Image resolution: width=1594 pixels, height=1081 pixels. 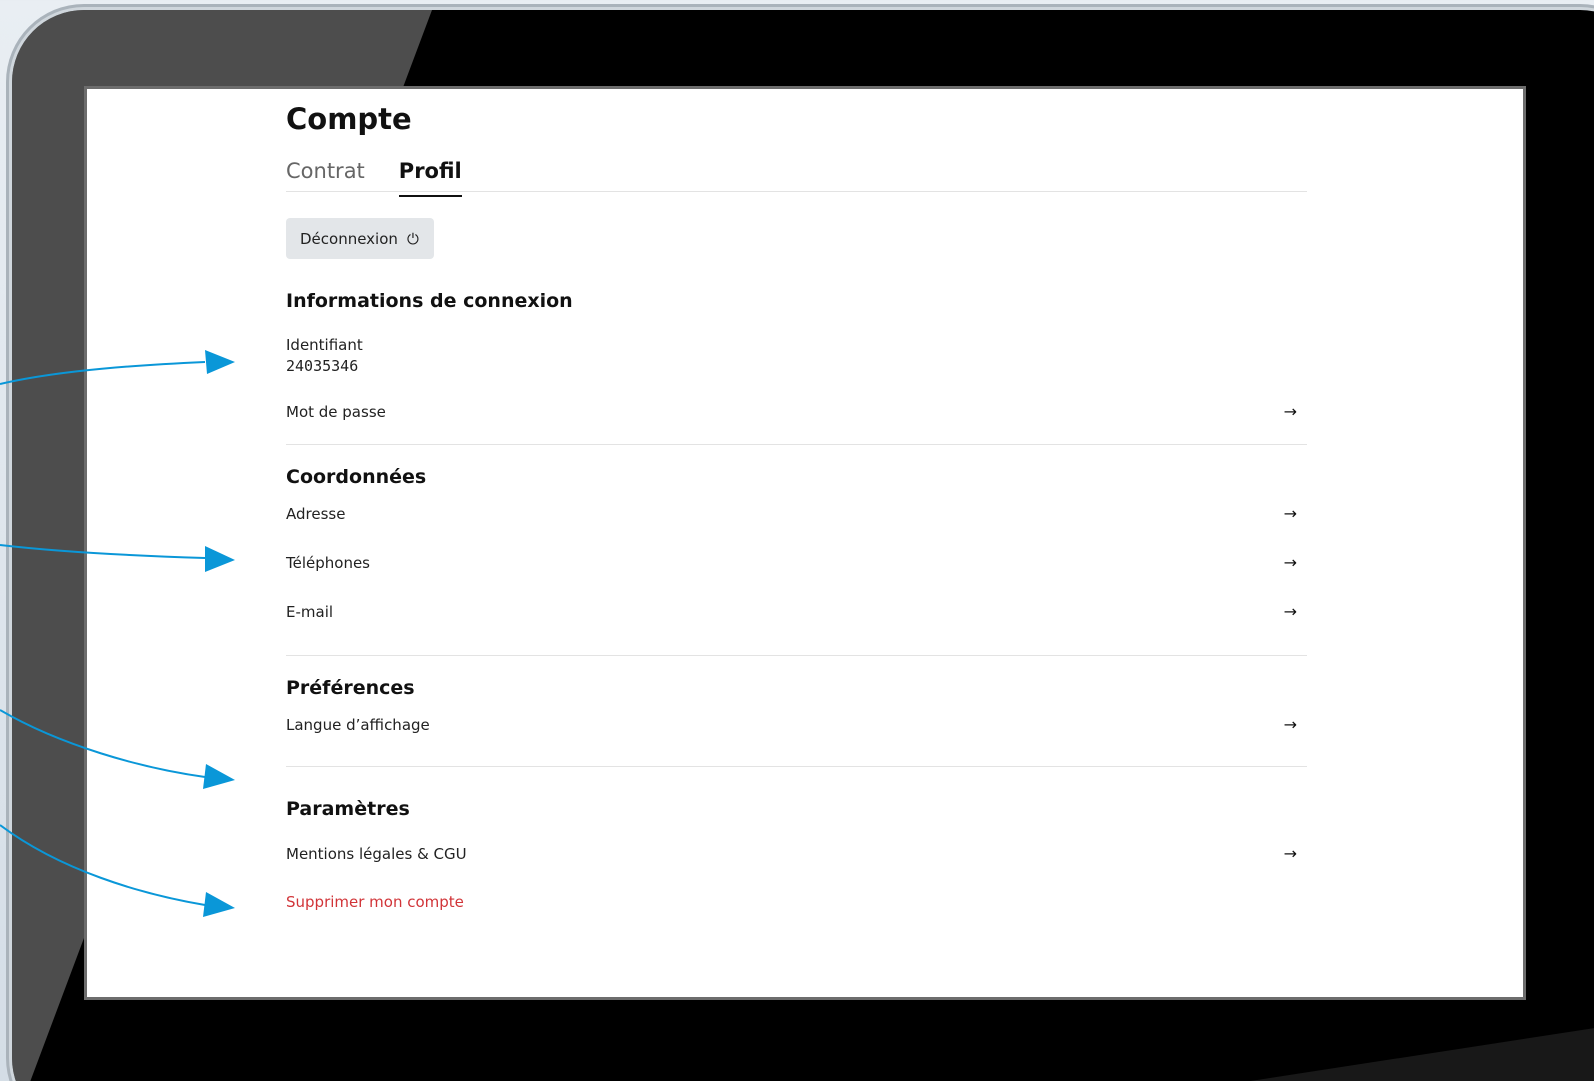 What do you see at coordinates (796, 902) in the screenshot?
I see `delete-account-link: Supprimer mon compte` at bounding box center [796, 902].